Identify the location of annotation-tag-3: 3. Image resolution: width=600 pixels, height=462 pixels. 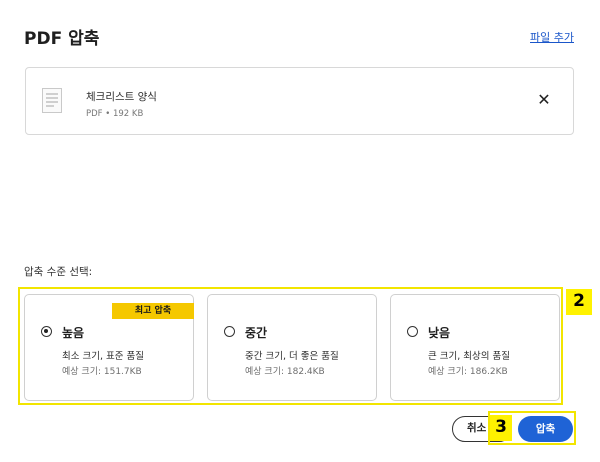
(501, 428).